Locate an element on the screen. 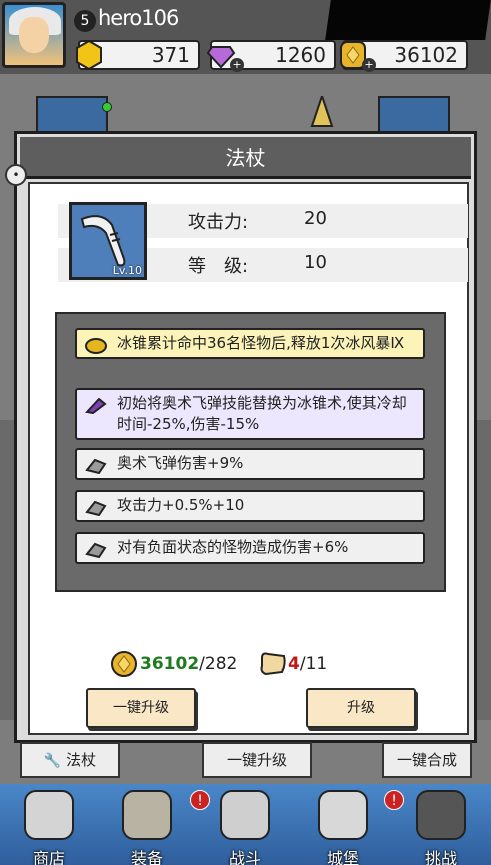 Image resolution: width=491 pixels, height=865 pixels. stat-label: 等 级: is located at coordinates (218, 266).